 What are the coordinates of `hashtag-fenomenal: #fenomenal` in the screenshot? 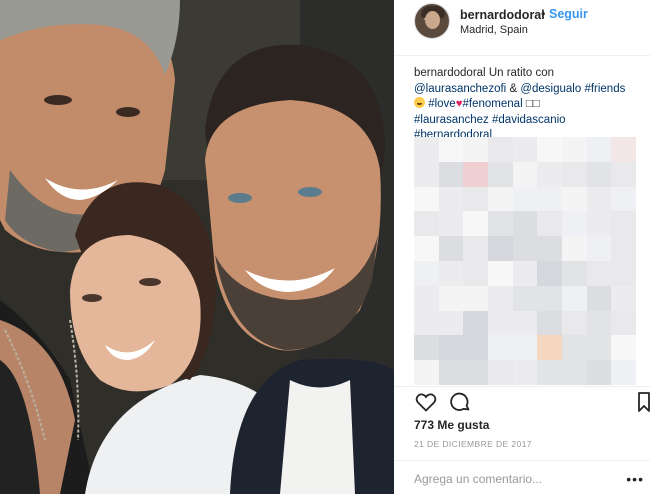 It's located at (493, 104).